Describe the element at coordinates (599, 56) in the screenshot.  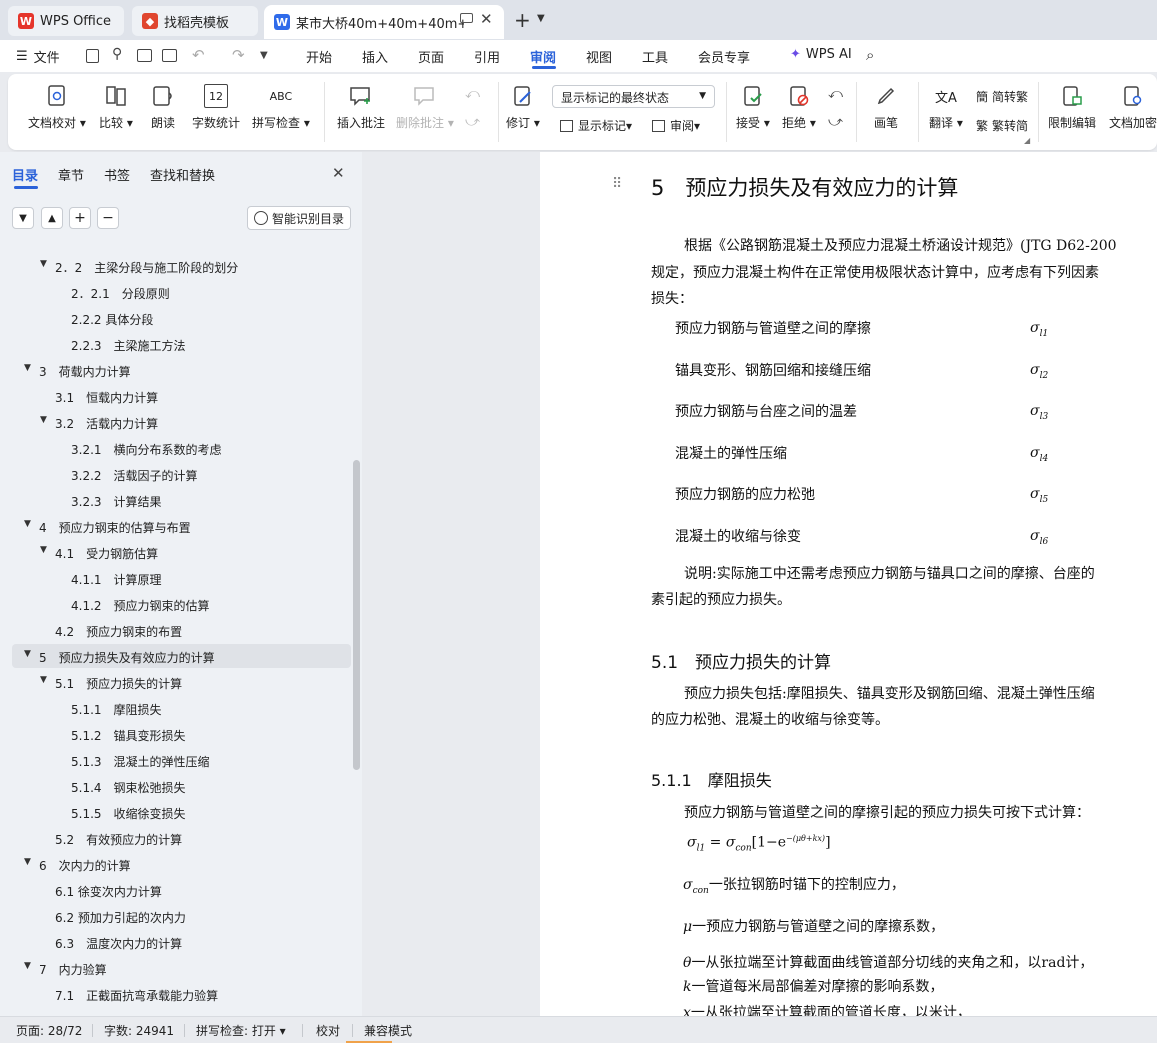
I see `menu-view: 视图` at that location.